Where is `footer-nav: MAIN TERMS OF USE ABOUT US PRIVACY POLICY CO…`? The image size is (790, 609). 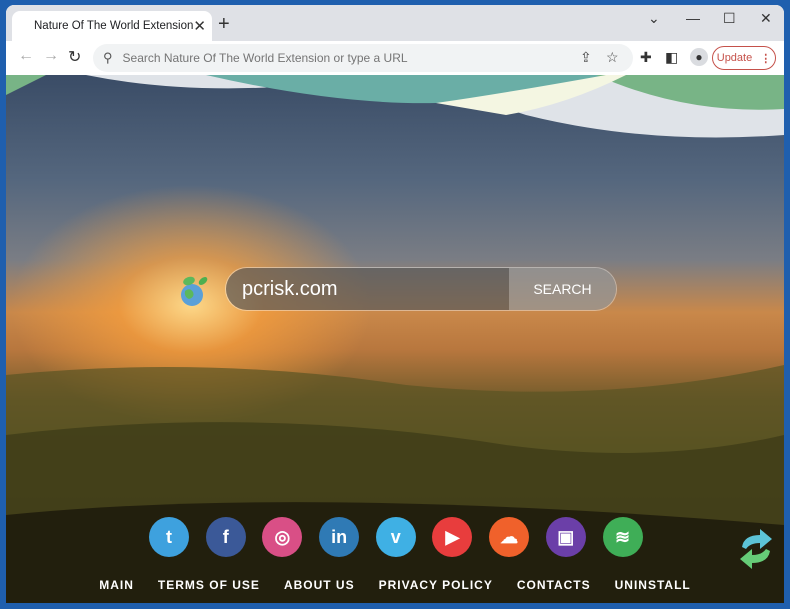
footer-nav: MAIN TERMS OF USE ABOUT US PRIVACY POLICY CO… is located at coordinates (395, 585).